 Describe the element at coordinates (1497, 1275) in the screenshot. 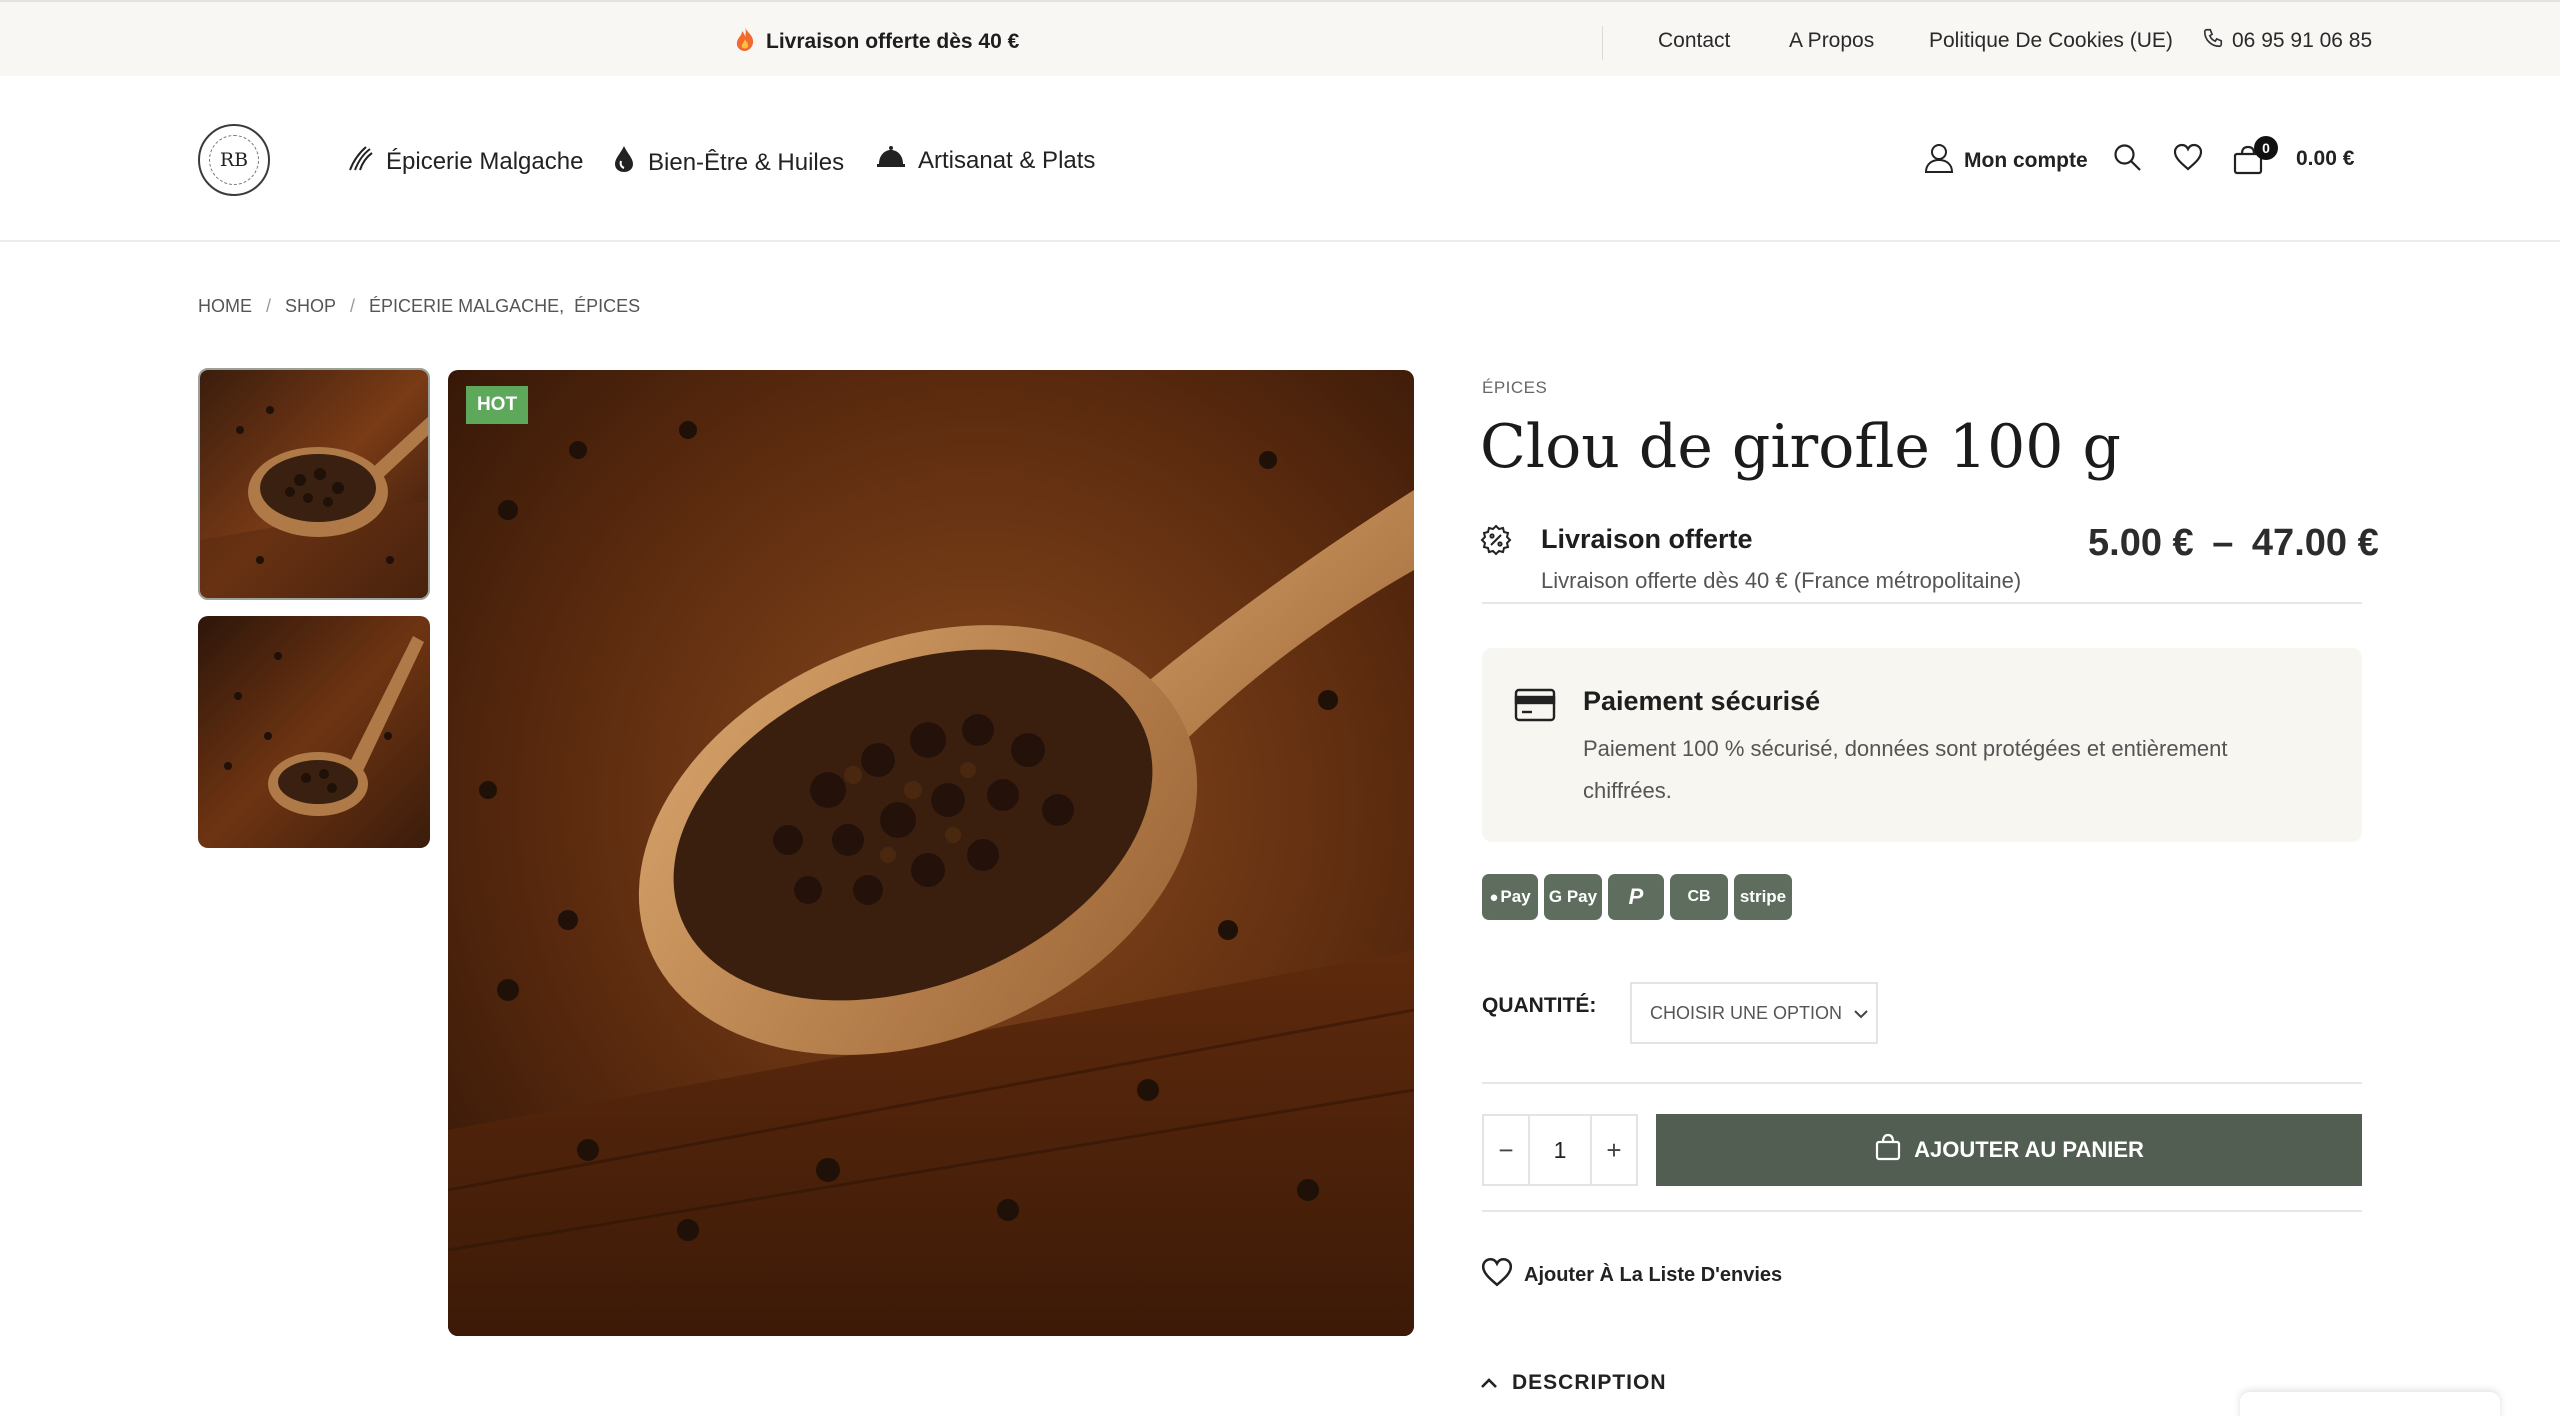

I see `heart-icon` at that location.